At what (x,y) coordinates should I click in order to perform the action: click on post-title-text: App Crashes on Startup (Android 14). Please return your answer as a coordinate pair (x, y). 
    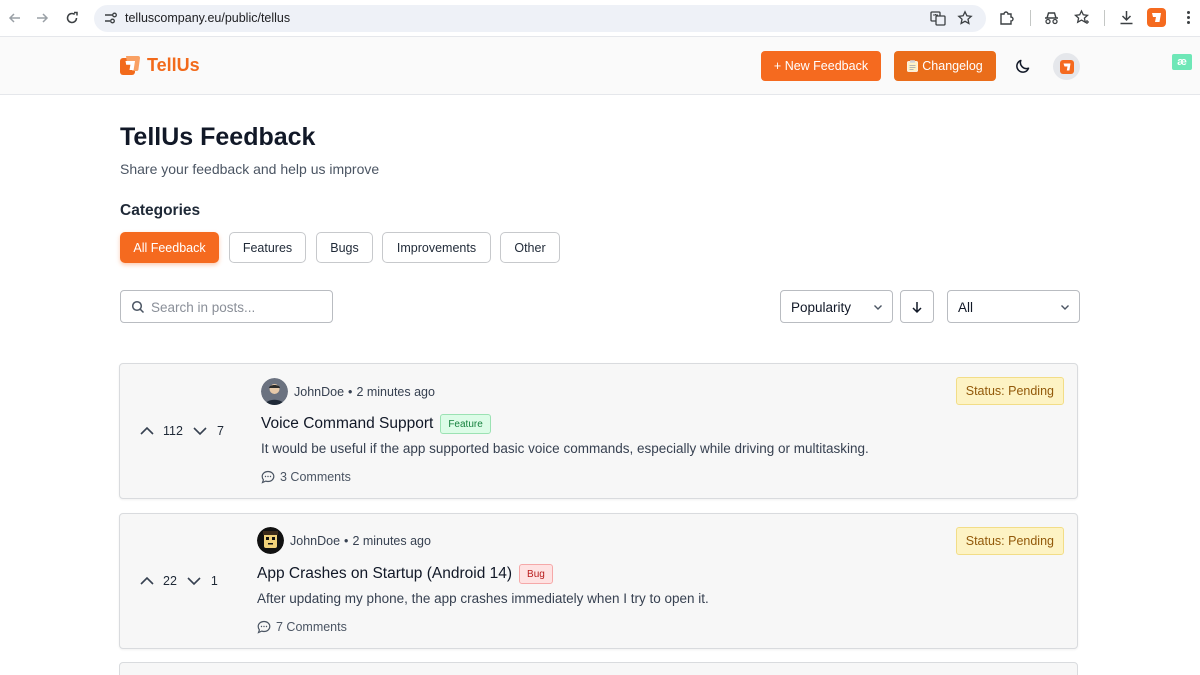
    Looking at the image, I should click on (385, 573).